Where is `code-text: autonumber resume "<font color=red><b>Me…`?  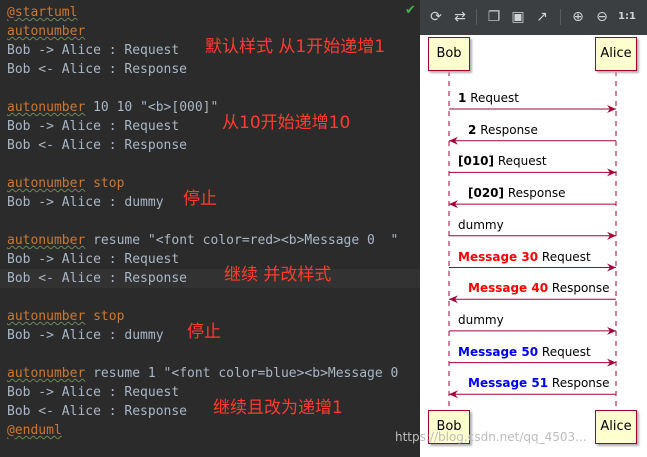 code-text: autonumber resume "<font color=red><b>Me… is located at coordinates (202, 240).